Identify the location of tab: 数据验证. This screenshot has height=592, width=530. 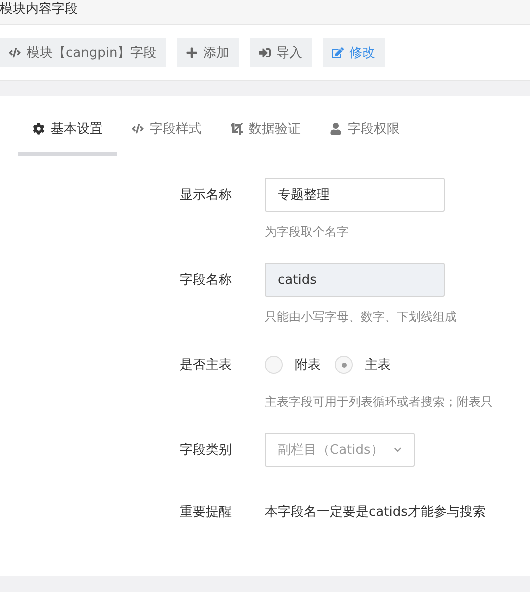
(265, 135).